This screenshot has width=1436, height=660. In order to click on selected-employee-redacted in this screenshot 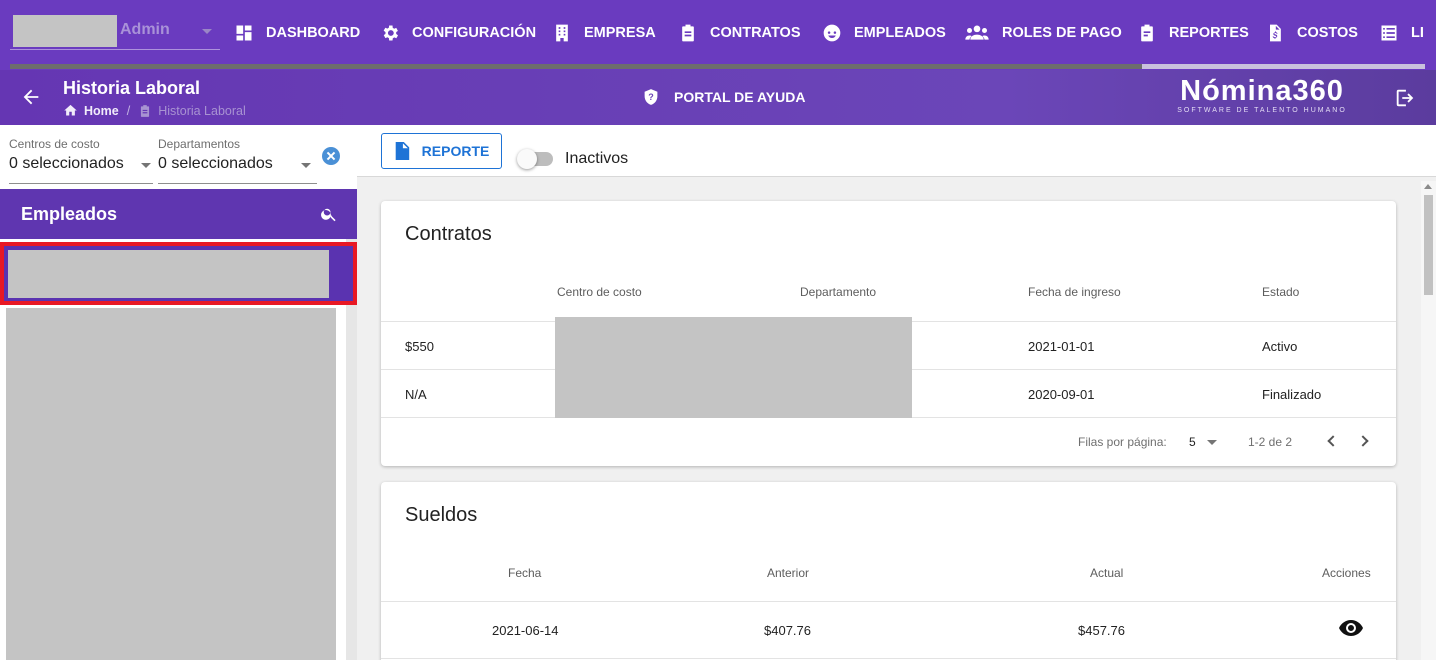, I will do `click(168, 274)`.